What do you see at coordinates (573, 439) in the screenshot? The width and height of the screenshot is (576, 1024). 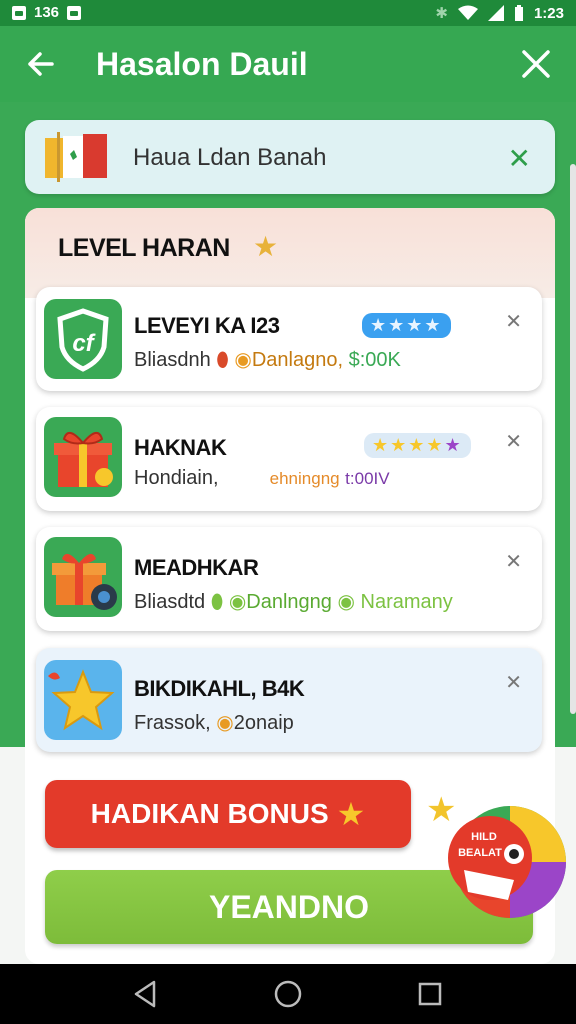 I see `scrollbar` at bounding box center [573, 439].